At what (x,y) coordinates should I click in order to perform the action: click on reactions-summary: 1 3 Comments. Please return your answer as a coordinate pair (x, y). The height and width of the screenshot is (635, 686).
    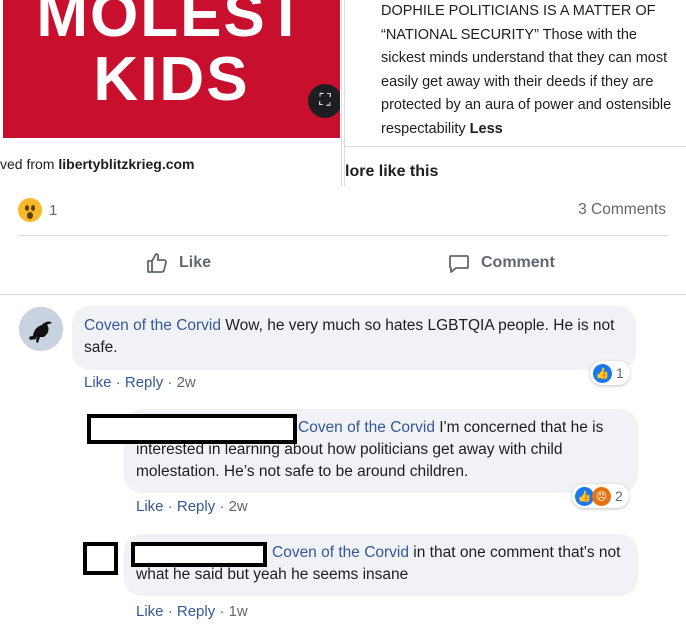
    Looking at the image, I should click on (343, 211).